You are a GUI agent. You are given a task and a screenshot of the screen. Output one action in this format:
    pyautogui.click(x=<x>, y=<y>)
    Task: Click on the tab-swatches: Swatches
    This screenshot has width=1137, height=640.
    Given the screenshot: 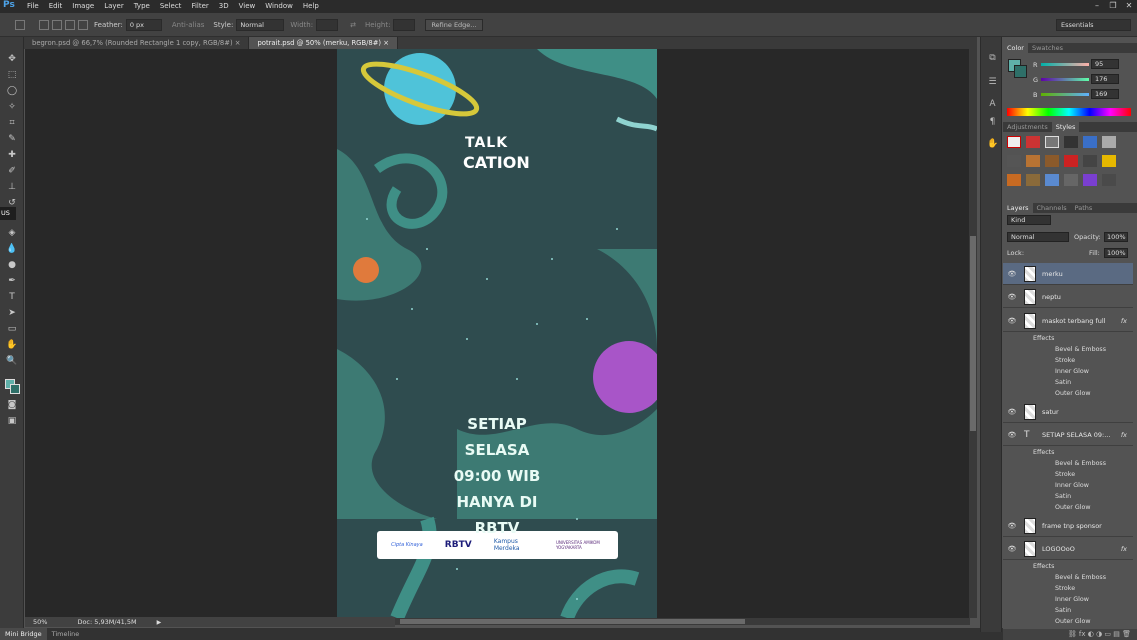 What is the action you would take?
    pyautogui.click(x=1047, y=48)
    